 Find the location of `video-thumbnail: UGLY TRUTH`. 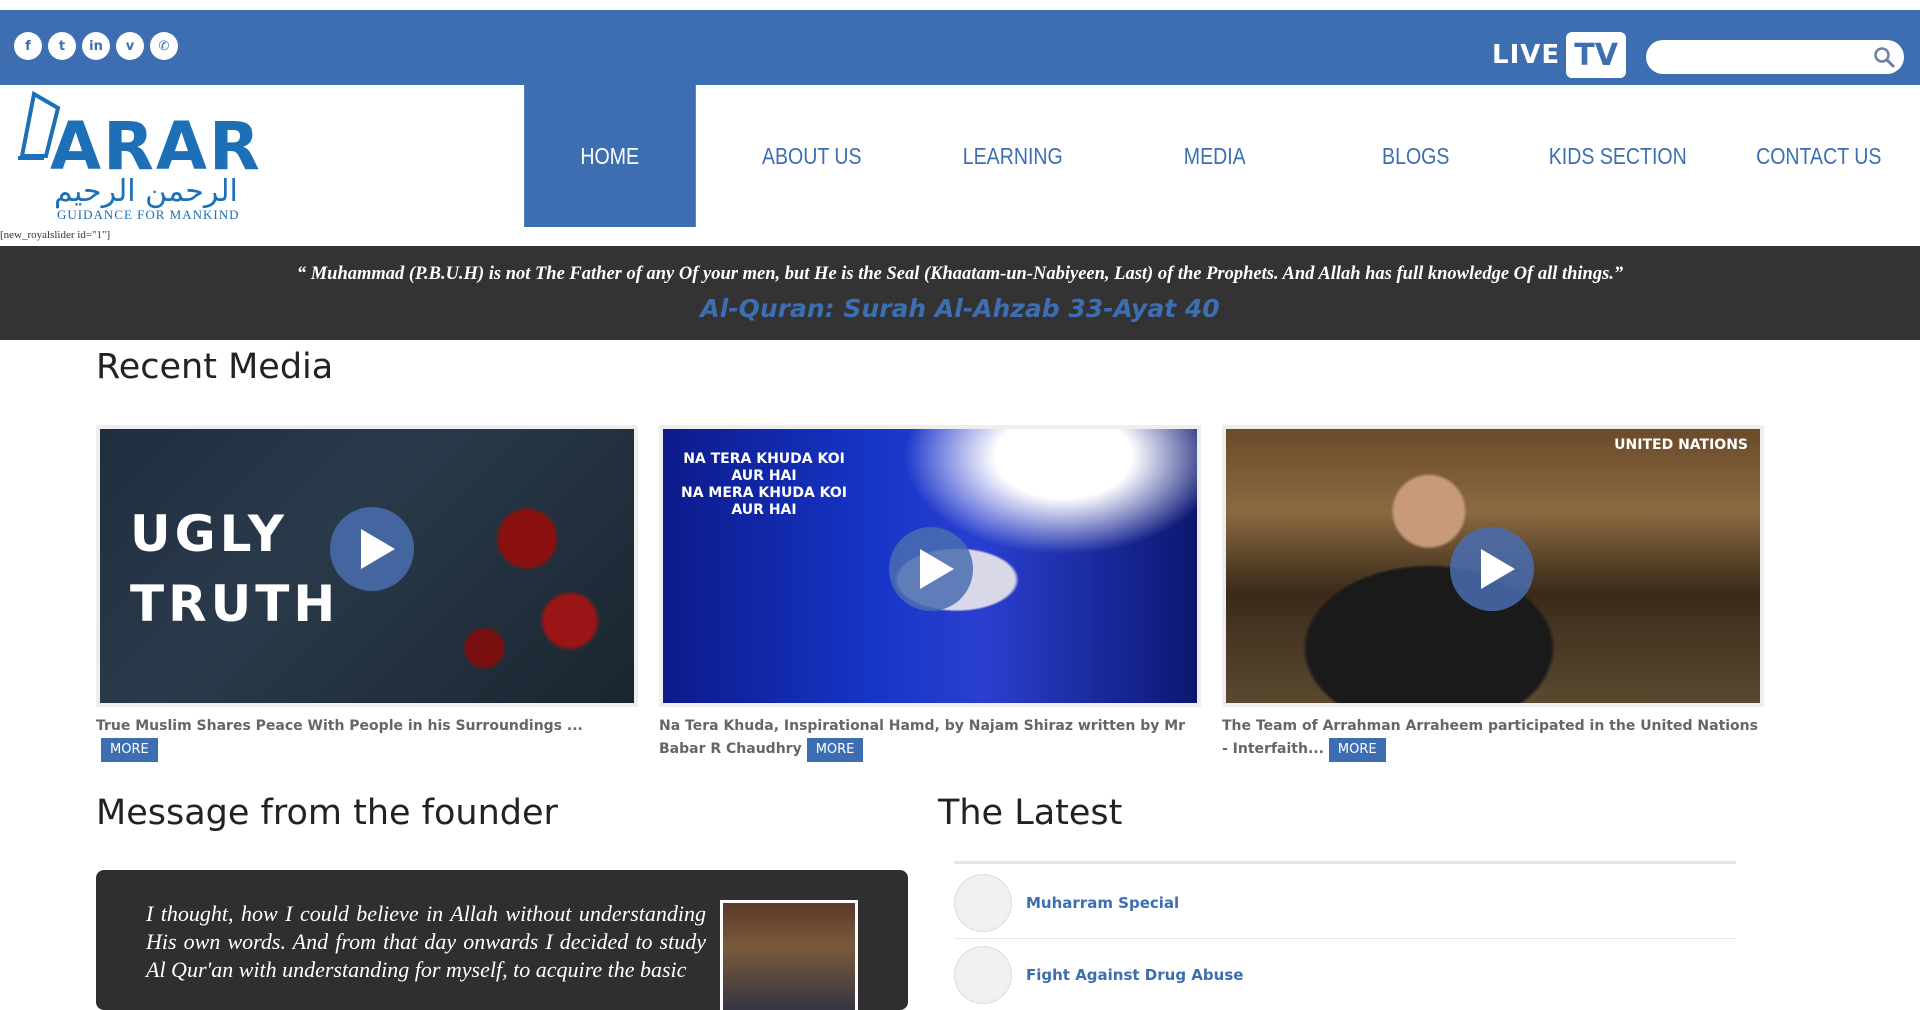

video-thumbnail: UGLY TRUTH is located at coordinates (367, 566).